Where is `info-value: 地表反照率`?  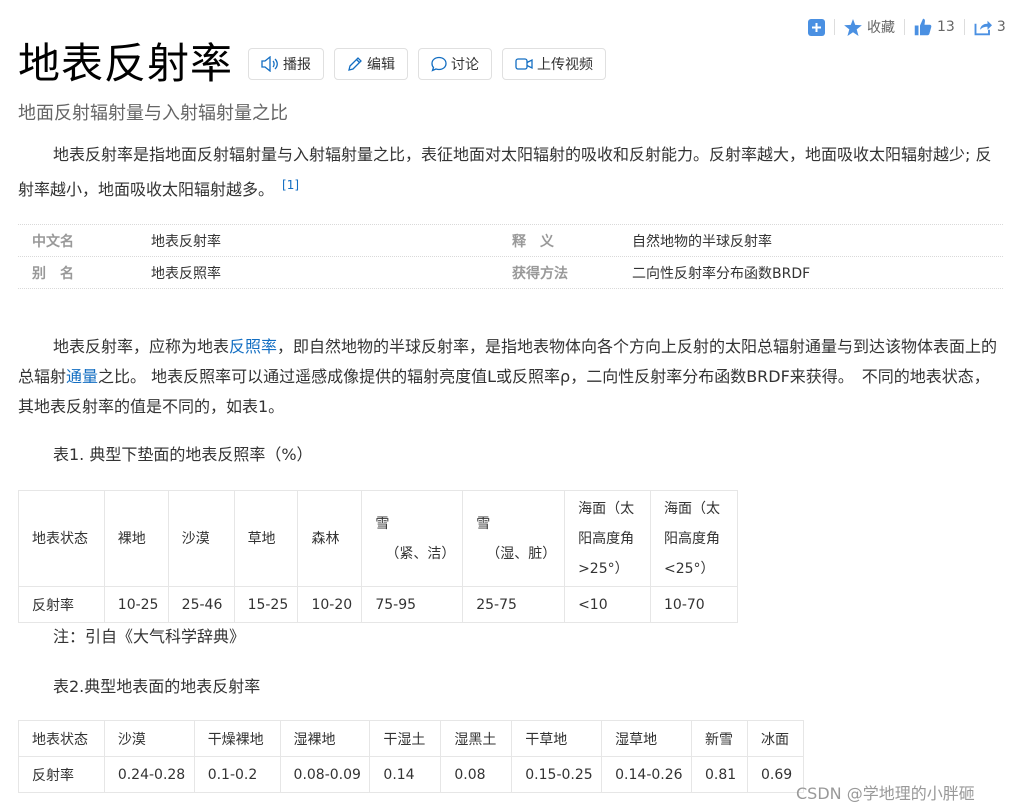
info-value: 地表反照率 is located at coordinates (186, 273).